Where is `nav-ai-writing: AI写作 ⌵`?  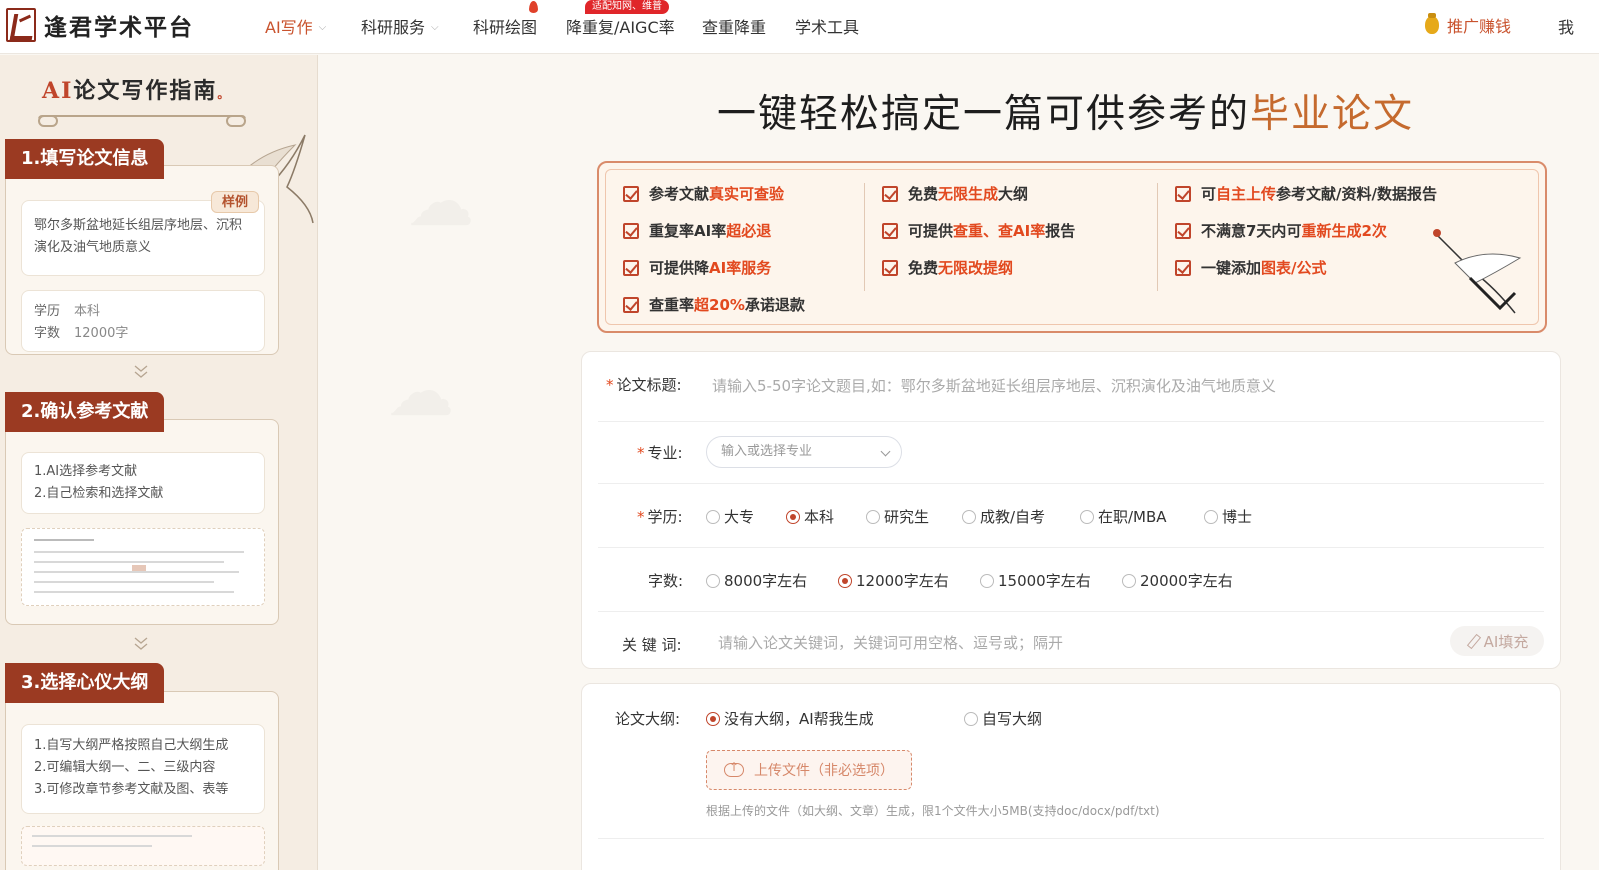
nav-ai-writing: AI写作 ⌵ is located at coordinates (295, 26).